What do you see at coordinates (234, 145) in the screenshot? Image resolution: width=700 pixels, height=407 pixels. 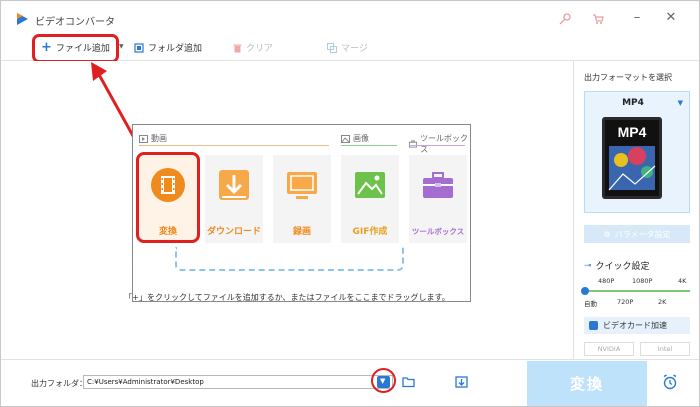 I see `category-video-line` at bounding box center [234, 145].